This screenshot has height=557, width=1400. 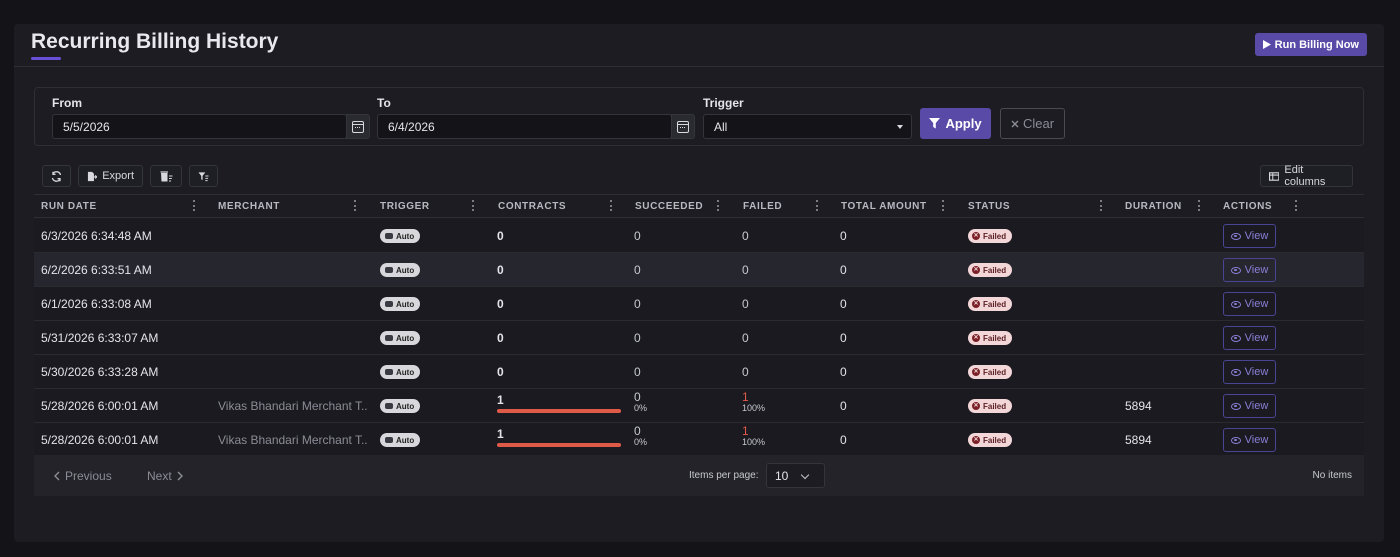 What do you see at coordinates (805, 475) in the screenshot?
I see `chevron-down-icon` at bounding box center [805, 475].